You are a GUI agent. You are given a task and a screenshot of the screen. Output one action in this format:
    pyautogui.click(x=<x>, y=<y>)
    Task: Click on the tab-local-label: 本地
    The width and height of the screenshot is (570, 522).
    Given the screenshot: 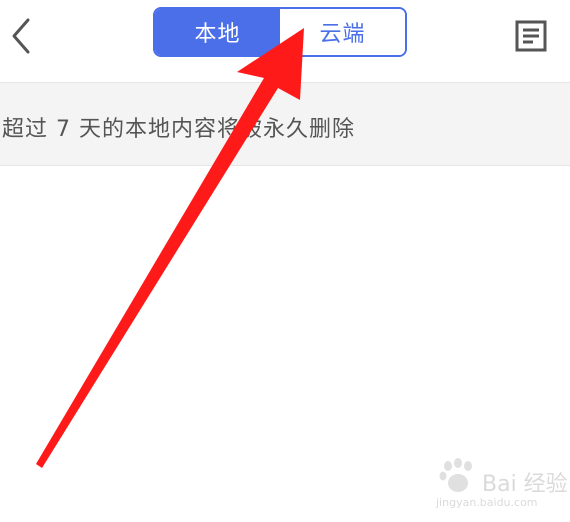 What is the action you would take?
    pyautogui.click(x=217, y=34)
    